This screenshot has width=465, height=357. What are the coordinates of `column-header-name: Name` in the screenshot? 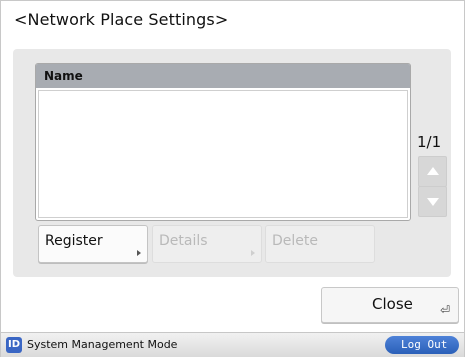 It's located at (63, 76).